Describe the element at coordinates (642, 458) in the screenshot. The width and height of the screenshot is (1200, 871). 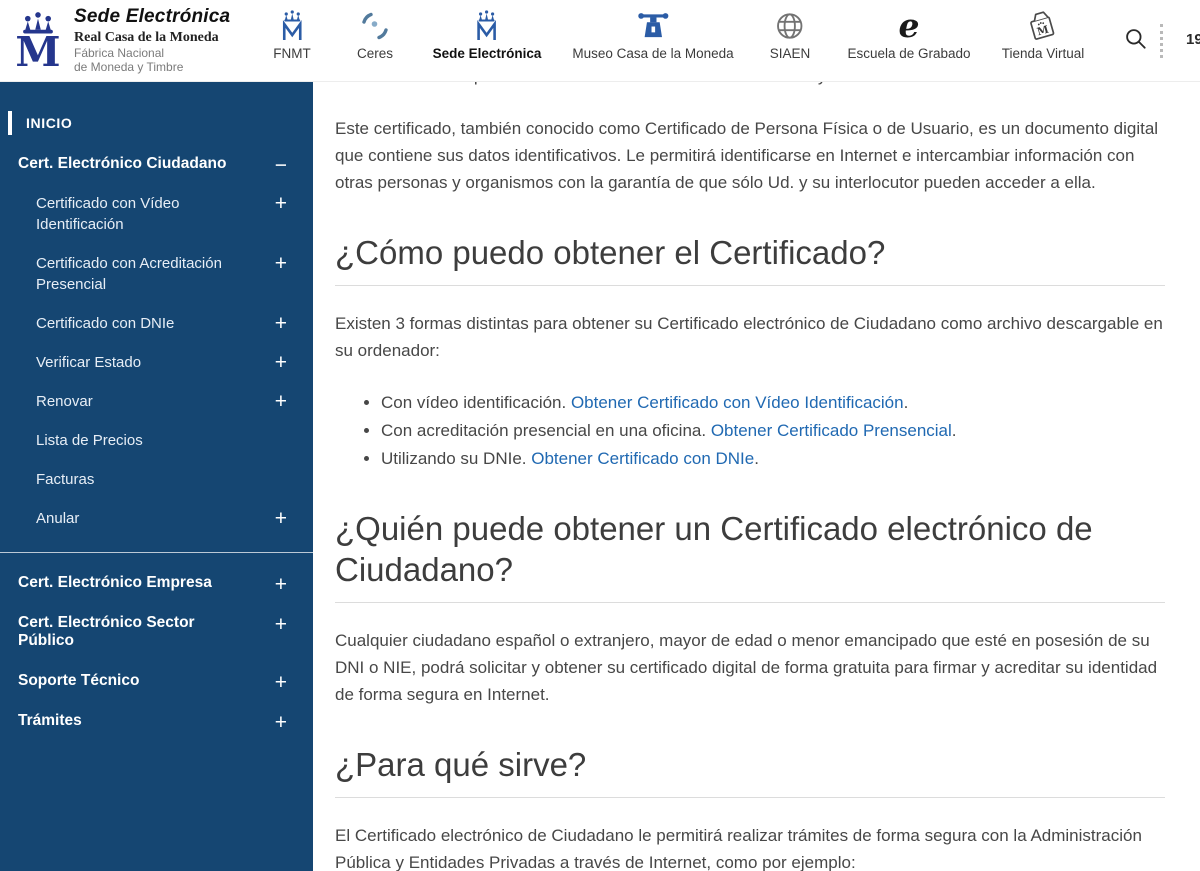
I see `link-certificado-dnie: Obtener Certificado con DNIe` at that location.